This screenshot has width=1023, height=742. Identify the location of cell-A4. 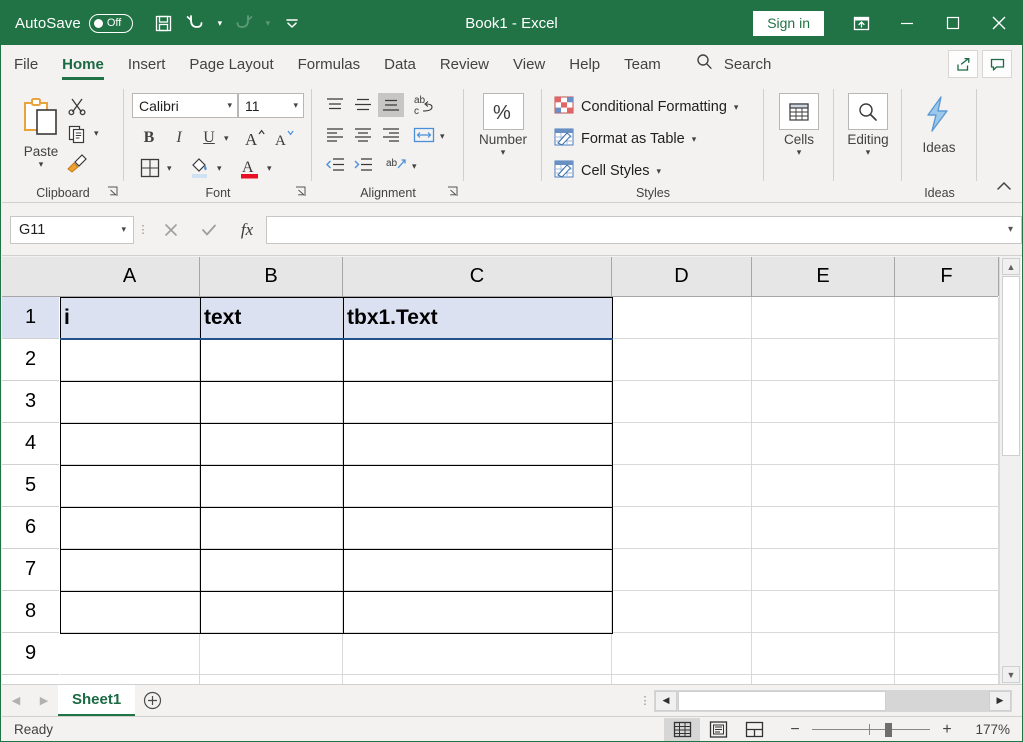
(130, 444).